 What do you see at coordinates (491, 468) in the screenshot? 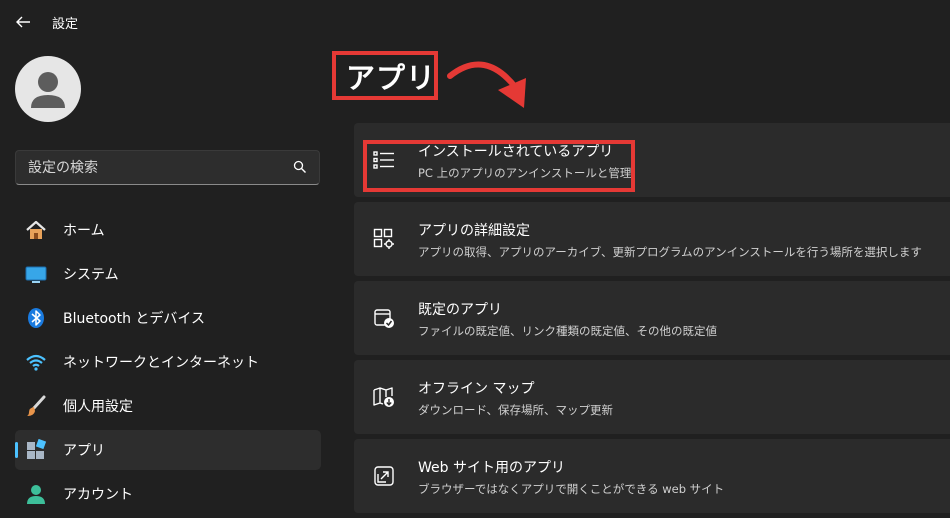
I see `card-title: Web サイト用のアプリ` at bounding box center [491, 468].